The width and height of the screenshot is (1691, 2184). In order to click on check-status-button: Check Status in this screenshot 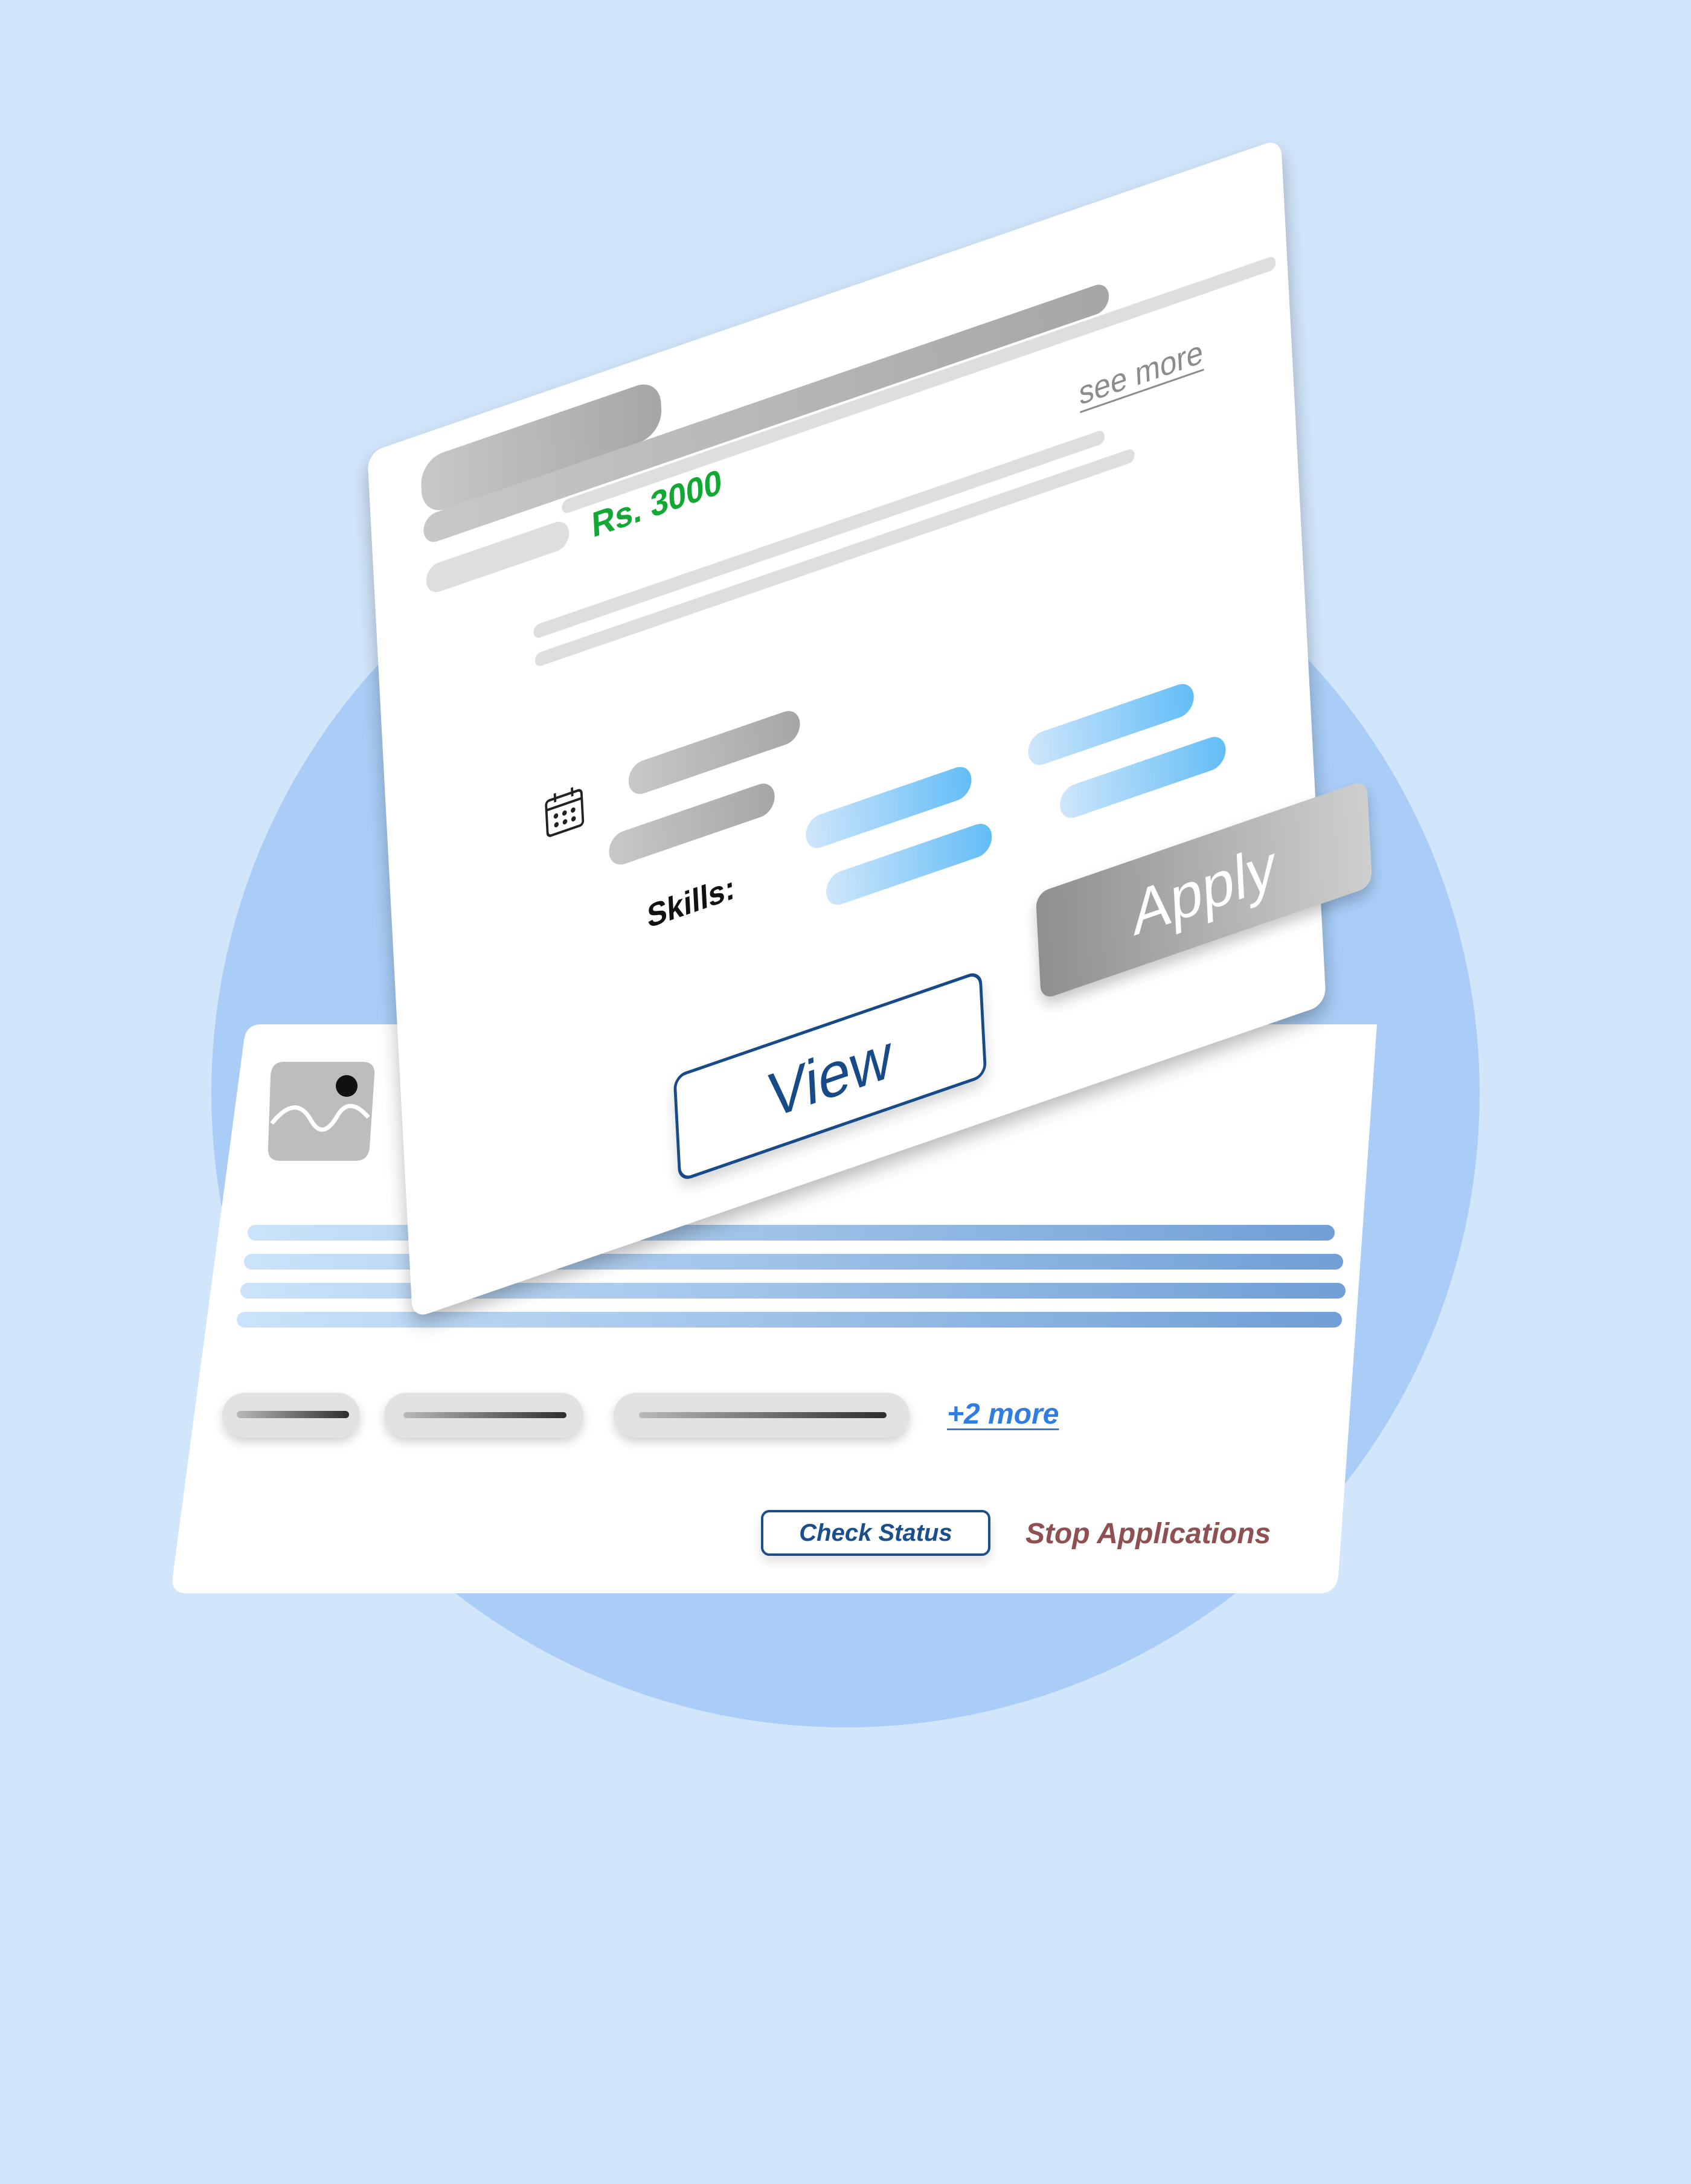, I will do `click(875, 1533)`.